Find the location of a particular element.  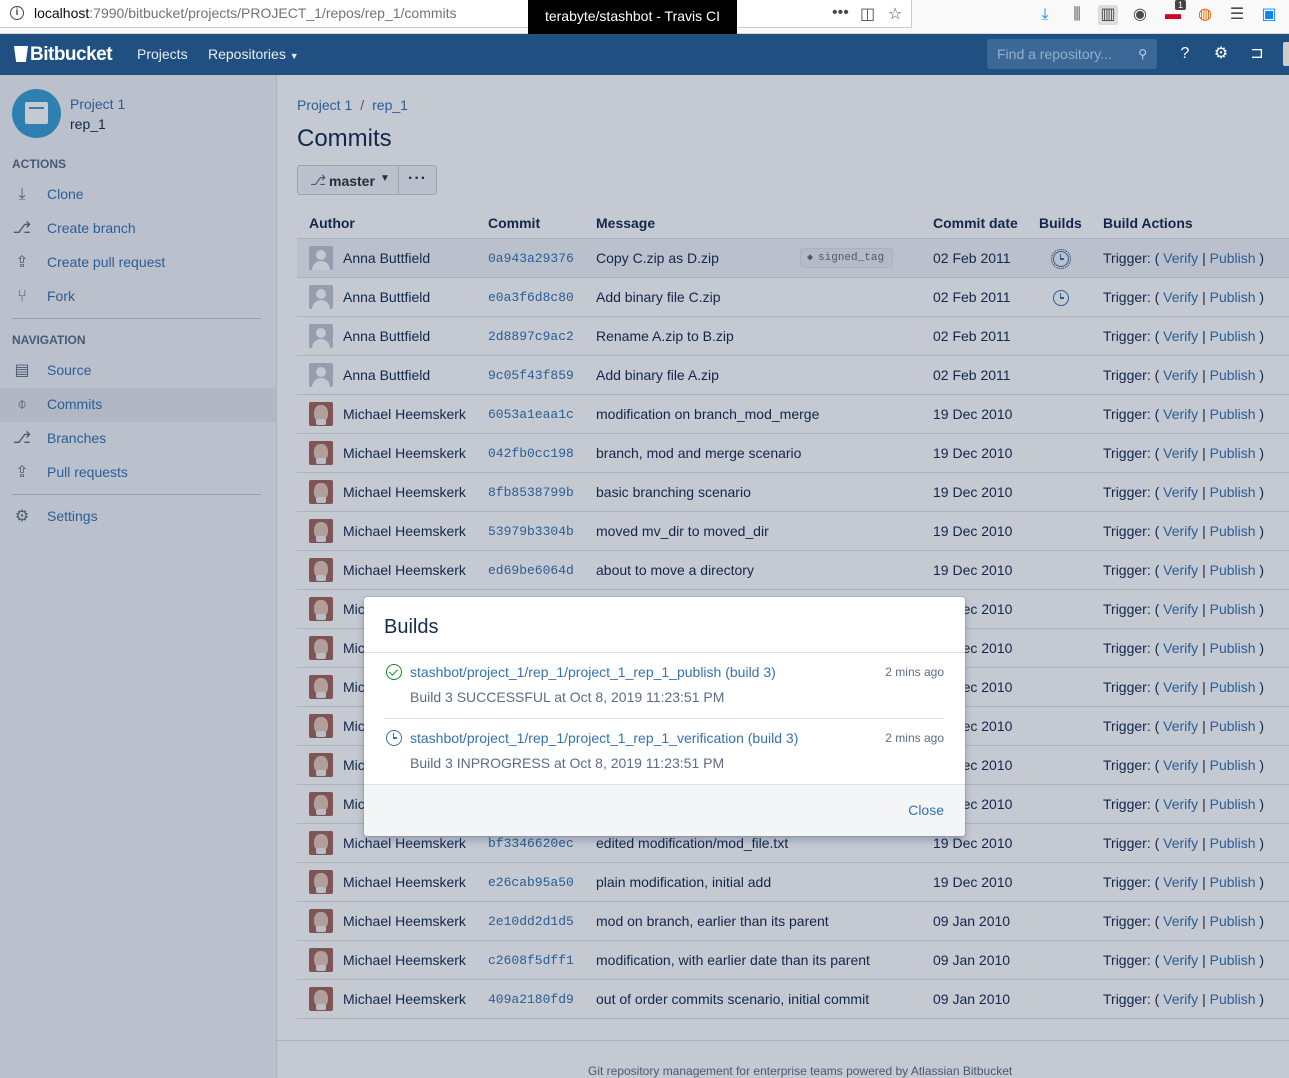

in-progress-clock-icon is located at coordinates (394, 738).